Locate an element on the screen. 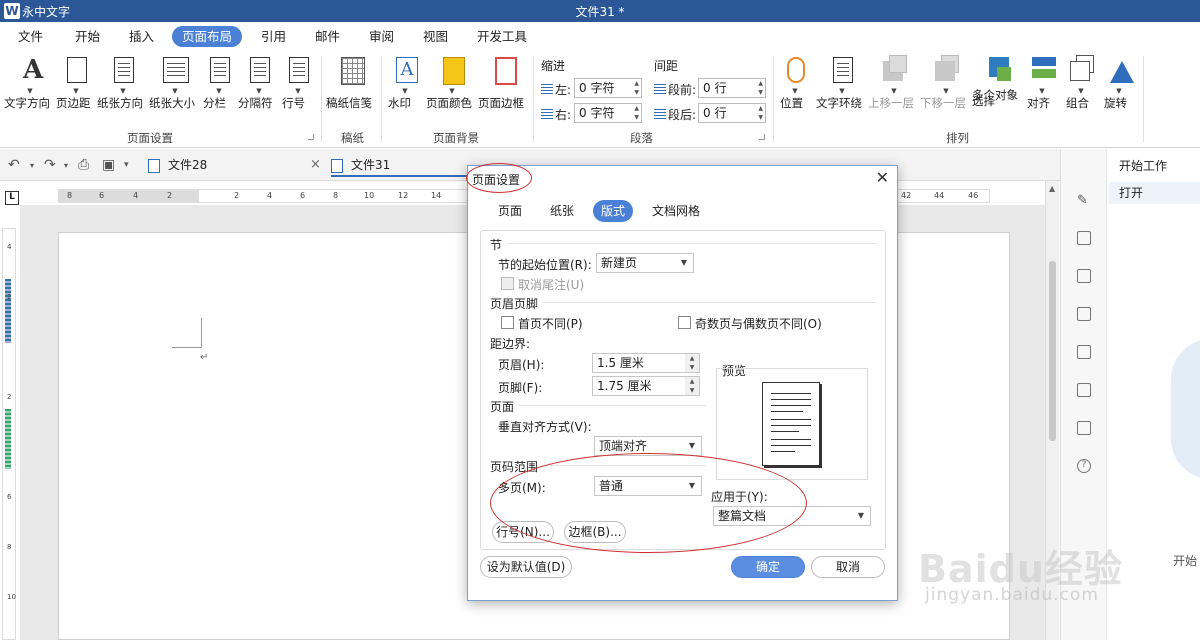 This screenshot has height=640, width=1200. align-icon is located at coordinates (1042, 71).